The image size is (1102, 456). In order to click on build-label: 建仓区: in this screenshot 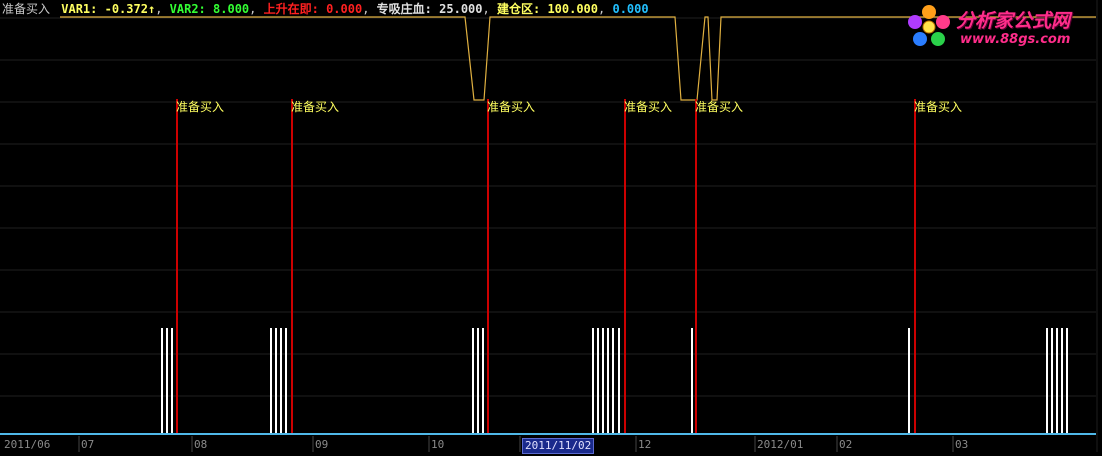, I will do `click(518, 9)`.